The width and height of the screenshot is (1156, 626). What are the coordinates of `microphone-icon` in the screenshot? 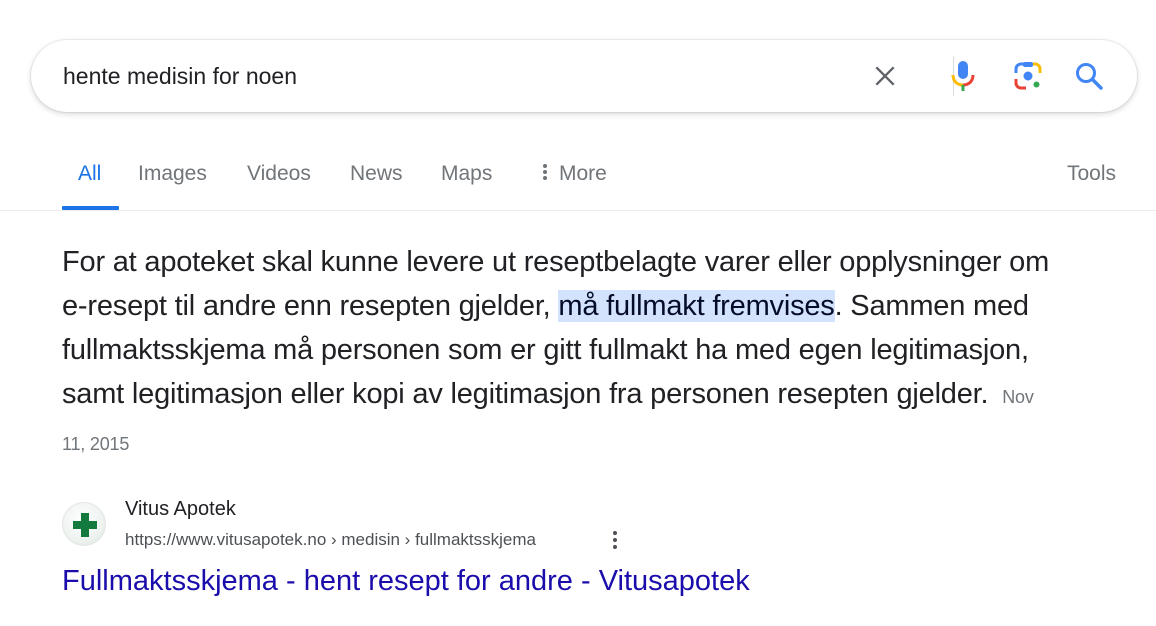 It's located at (963, 76).